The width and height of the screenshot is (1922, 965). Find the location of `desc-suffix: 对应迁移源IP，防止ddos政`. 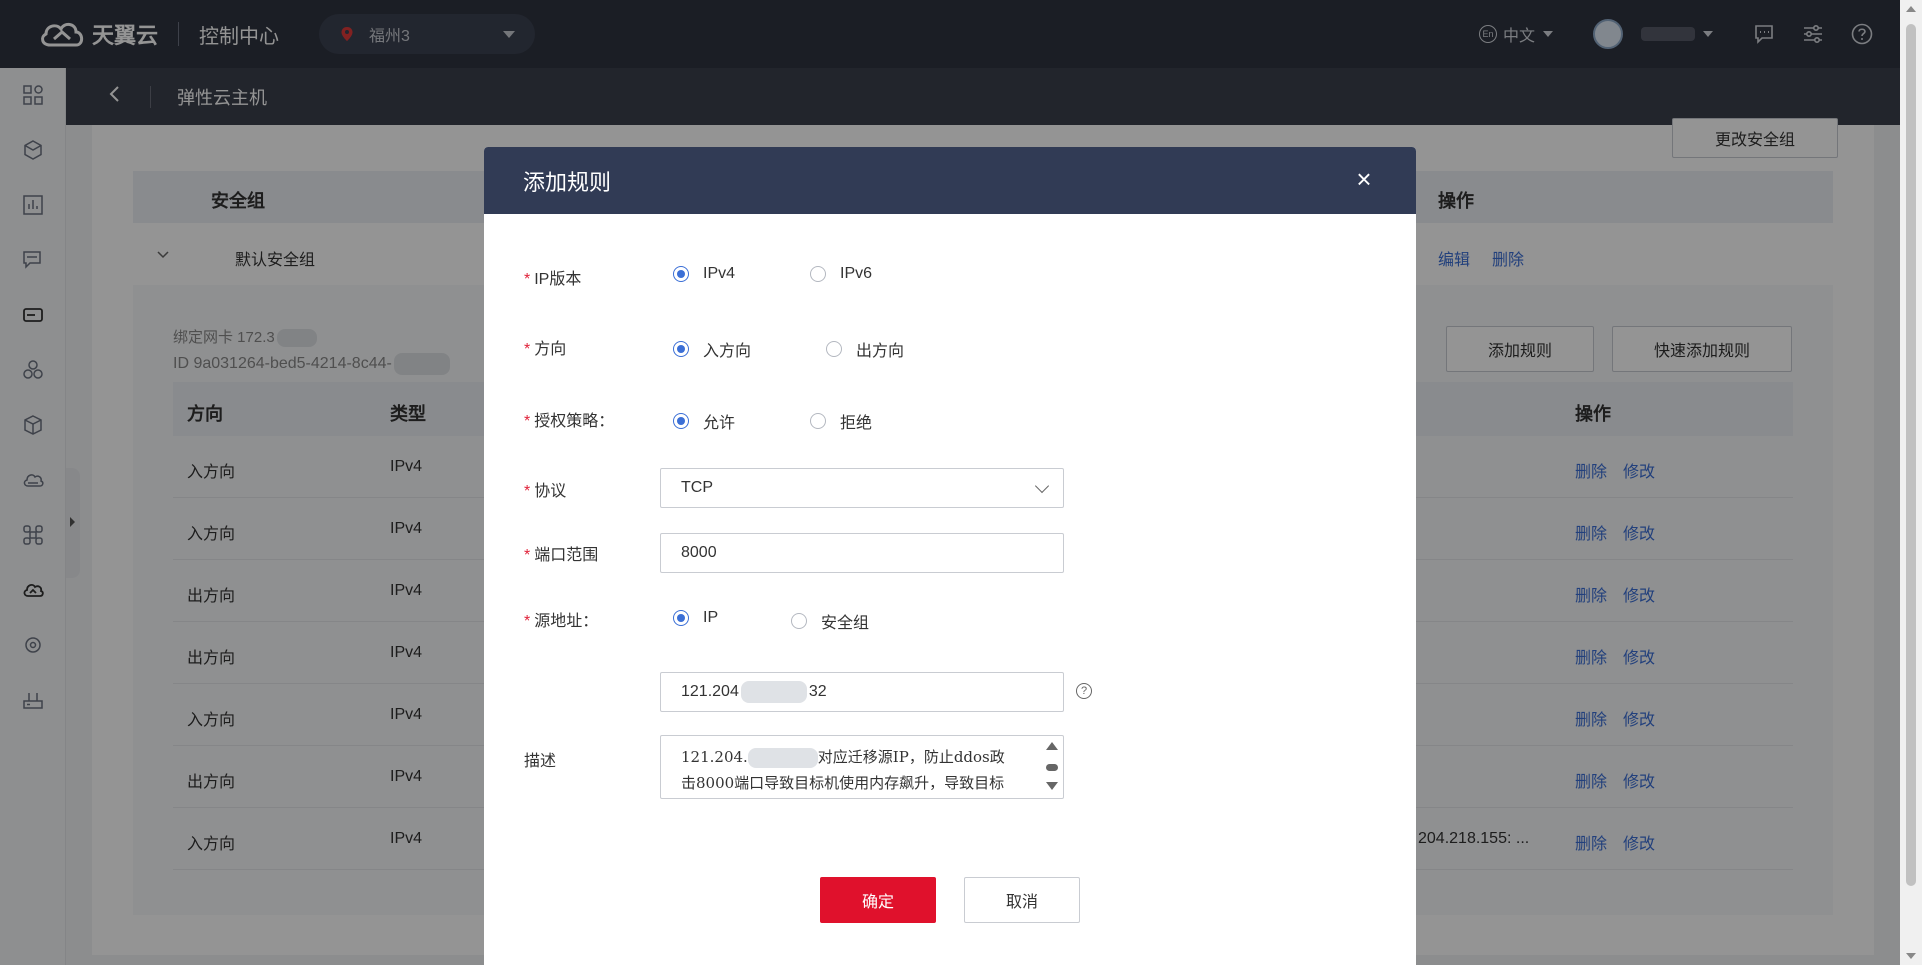

desc-suffix: 对应迁移源IP，防止ddos政 is located at coordinates (911, 757).